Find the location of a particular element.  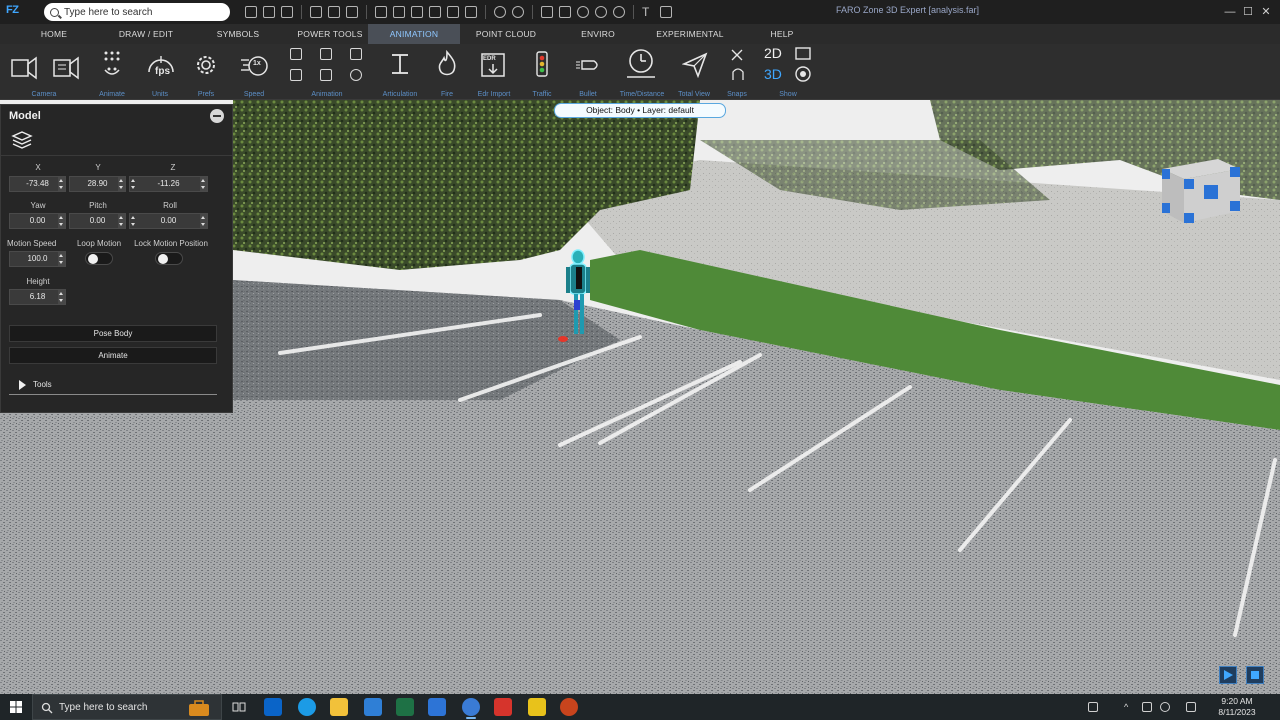

step-forward-icon is located at coordinates (326, 75).